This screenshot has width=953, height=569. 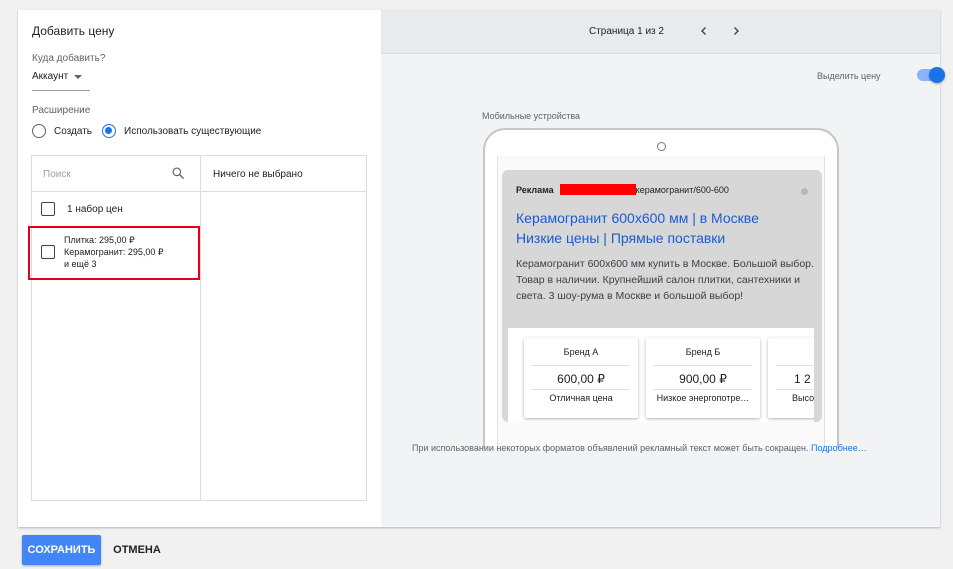 I want to click on price-card-price: 1 2, so click(x=802, y=379).